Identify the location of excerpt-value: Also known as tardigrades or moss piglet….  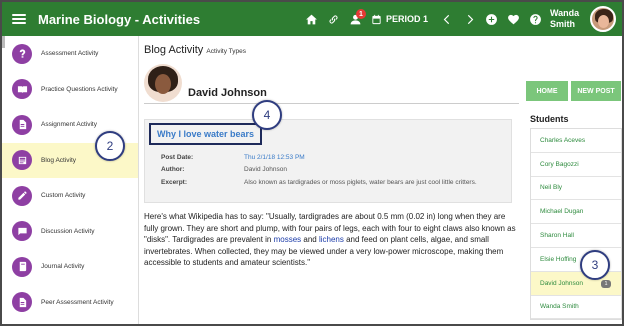
(360, 182).